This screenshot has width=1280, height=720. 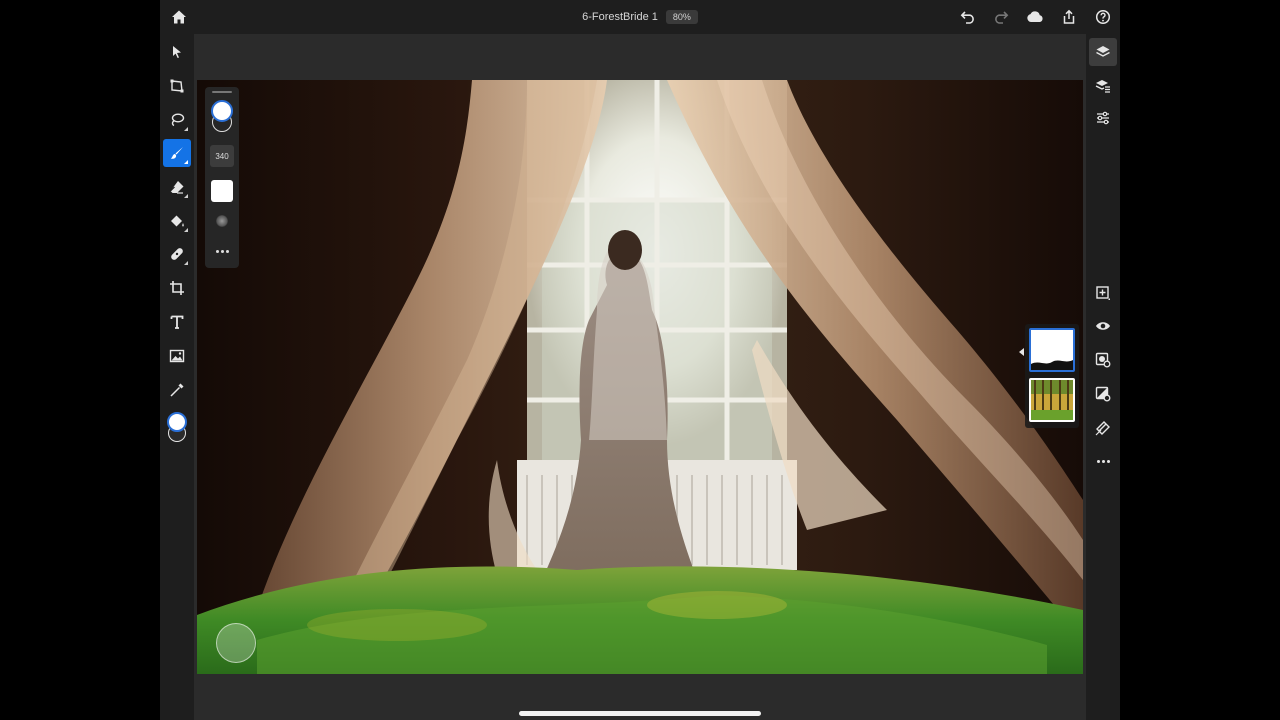 What do you see at coordinates (1049, 376) in the screenshot?
I see `layer-thumbnails` at bounding box center [1049, 376].